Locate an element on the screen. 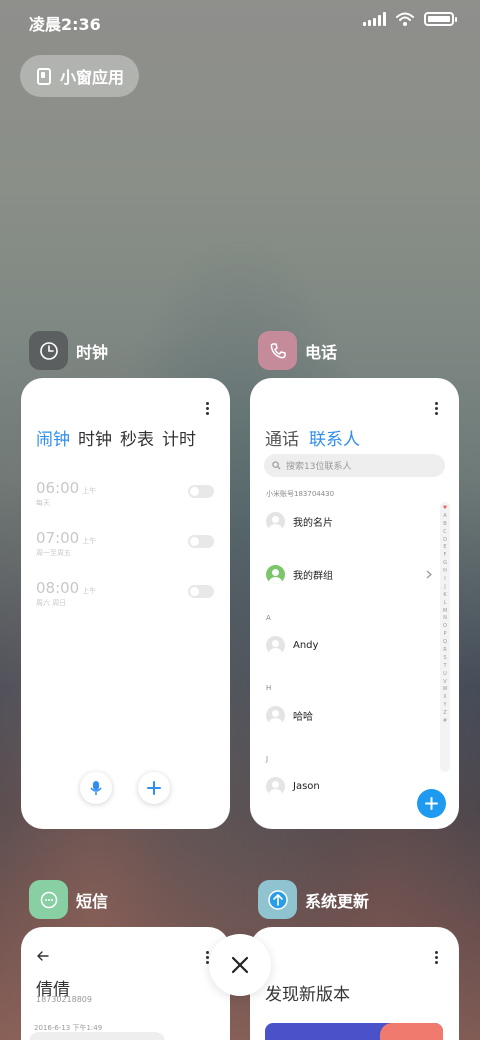 Image resolution: width=480 pixels, height=1040 pixels. update-app-header: 系统更新 is located at coordinates (313, 899).